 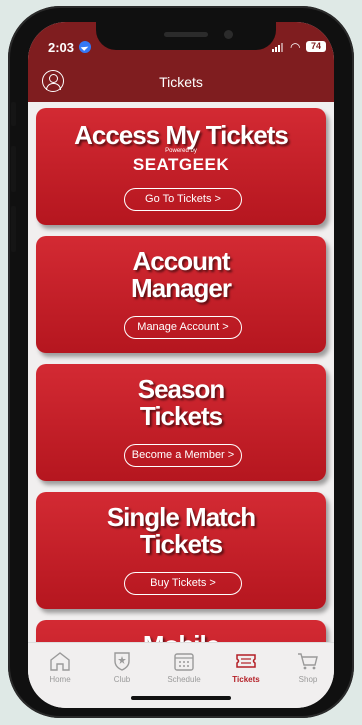 I want to click on page-title: Tickets, so click(x=181, y=82).